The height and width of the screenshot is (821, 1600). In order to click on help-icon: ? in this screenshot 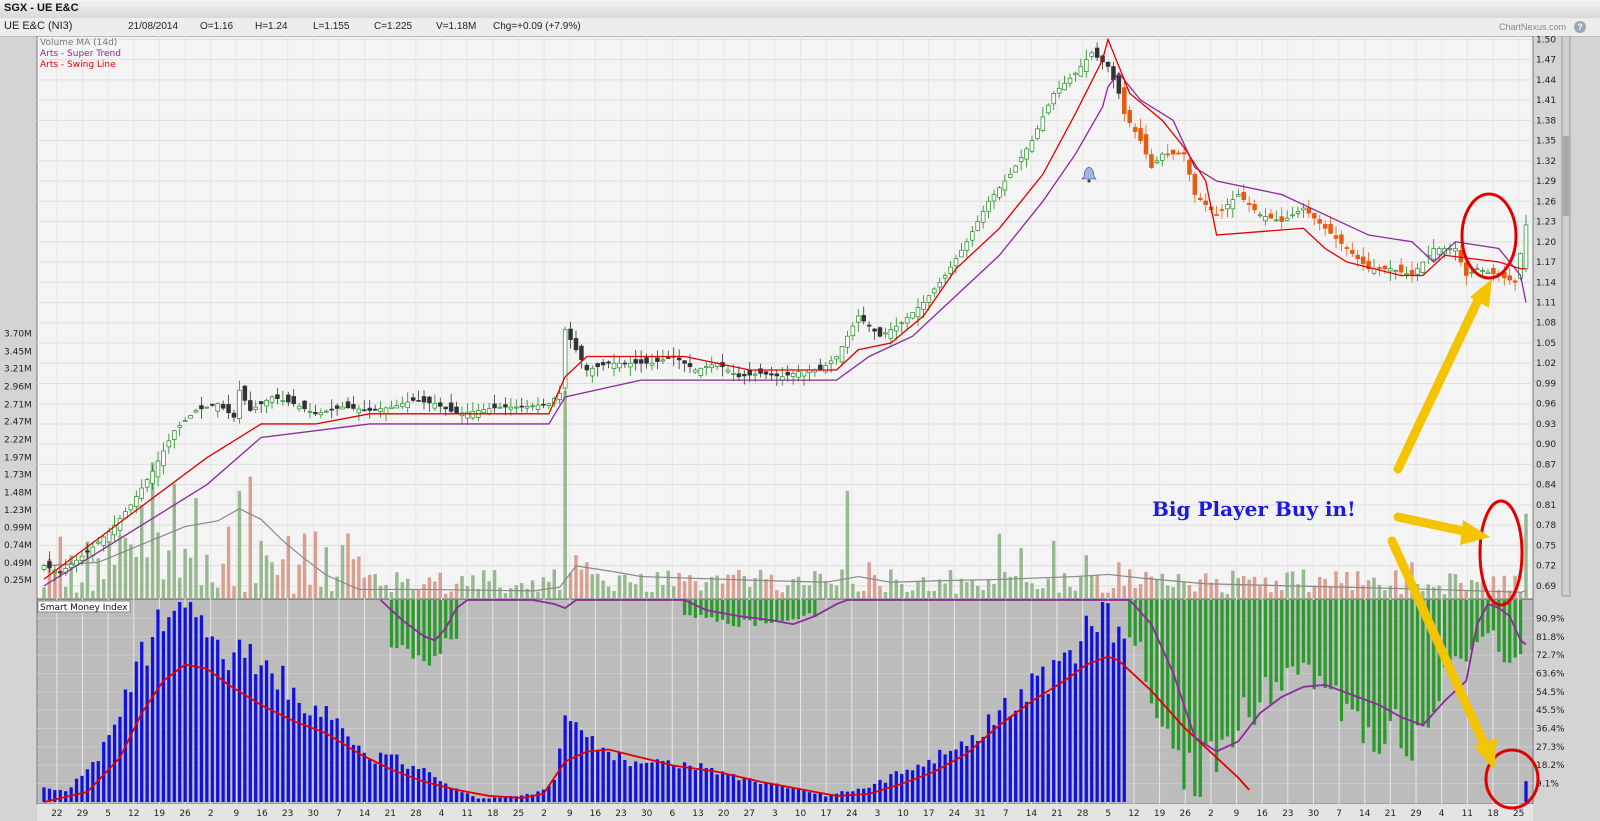, I will do `click(1580, 27)`.